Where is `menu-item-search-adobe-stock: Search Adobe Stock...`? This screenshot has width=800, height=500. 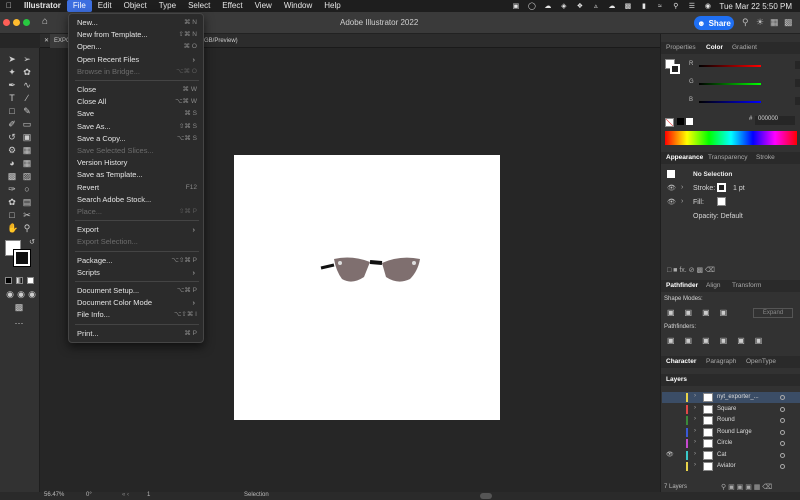
menu-item-search-adobe-stock: Search Adobe Stock... is located at coordinates (137, 199).